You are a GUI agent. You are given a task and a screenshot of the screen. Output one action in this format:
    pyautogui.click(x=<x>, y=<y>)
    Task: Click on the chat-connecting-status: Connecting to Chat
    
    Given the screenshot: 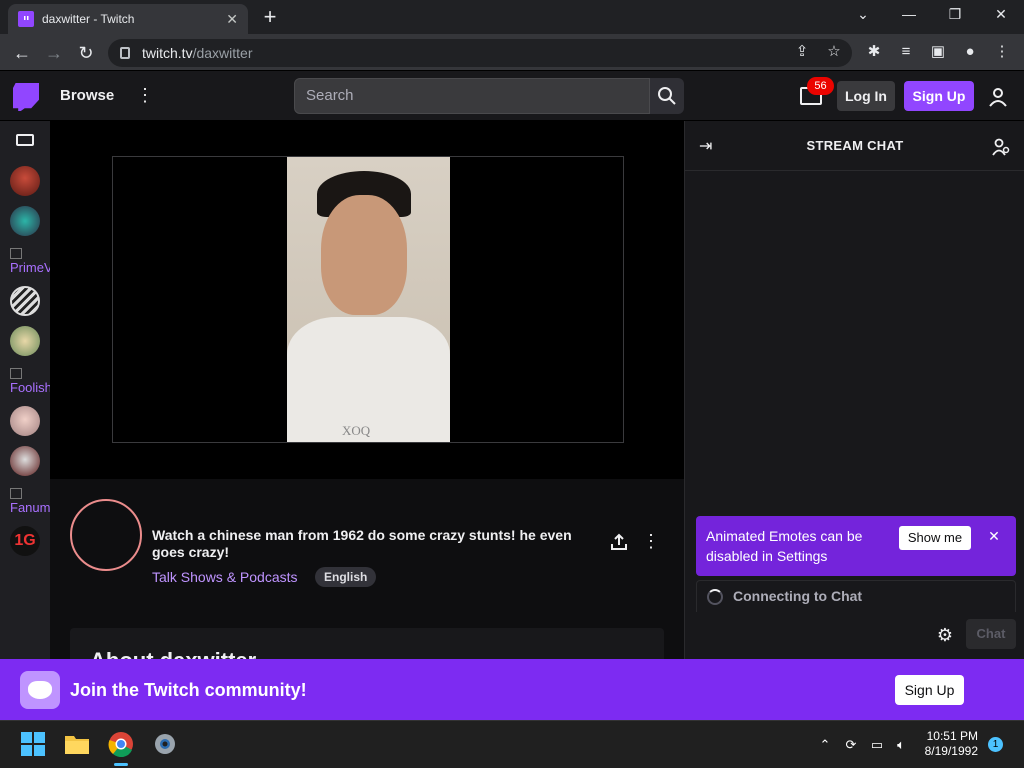 What is the action you would take?
    pyautogui.click(x=856, y=596)
    